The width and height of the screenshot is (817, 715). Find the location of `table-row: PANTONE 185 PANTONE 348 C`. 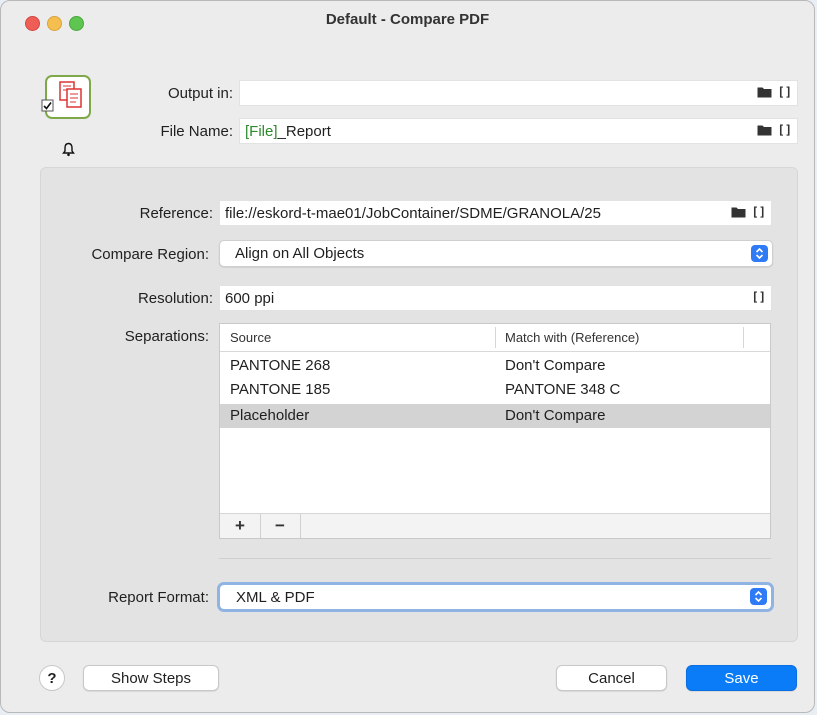

table-row: PANTONE 185 PANTONE 348 C is located at coordinates (495, 390).